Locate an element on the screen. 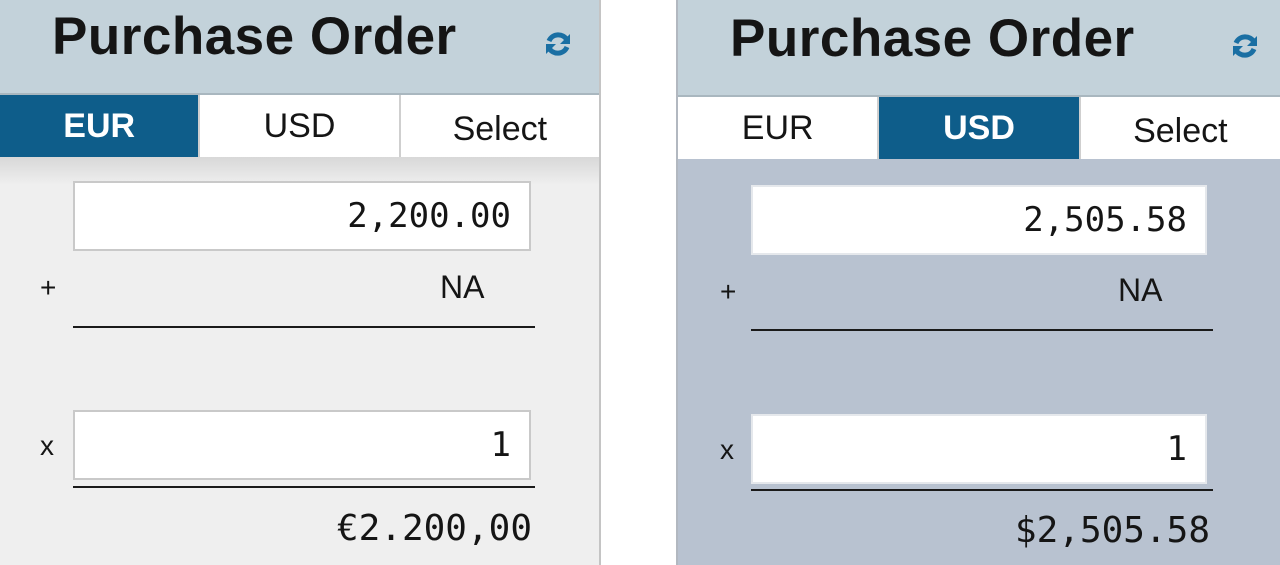 This screenshot has height=565, width=1280. amount-field: 2,200.00 is located at coordinates (302, 216).